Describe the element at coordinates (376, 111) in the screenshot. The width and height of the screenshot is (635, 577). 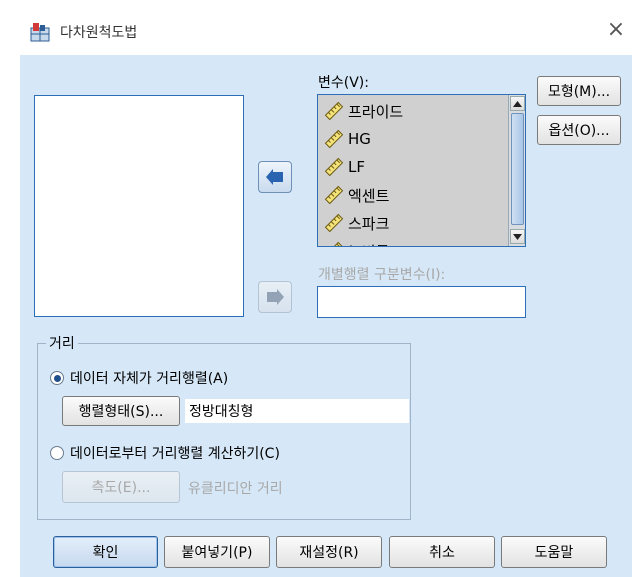
I see `variable-item-label: 프라이드` at that location.